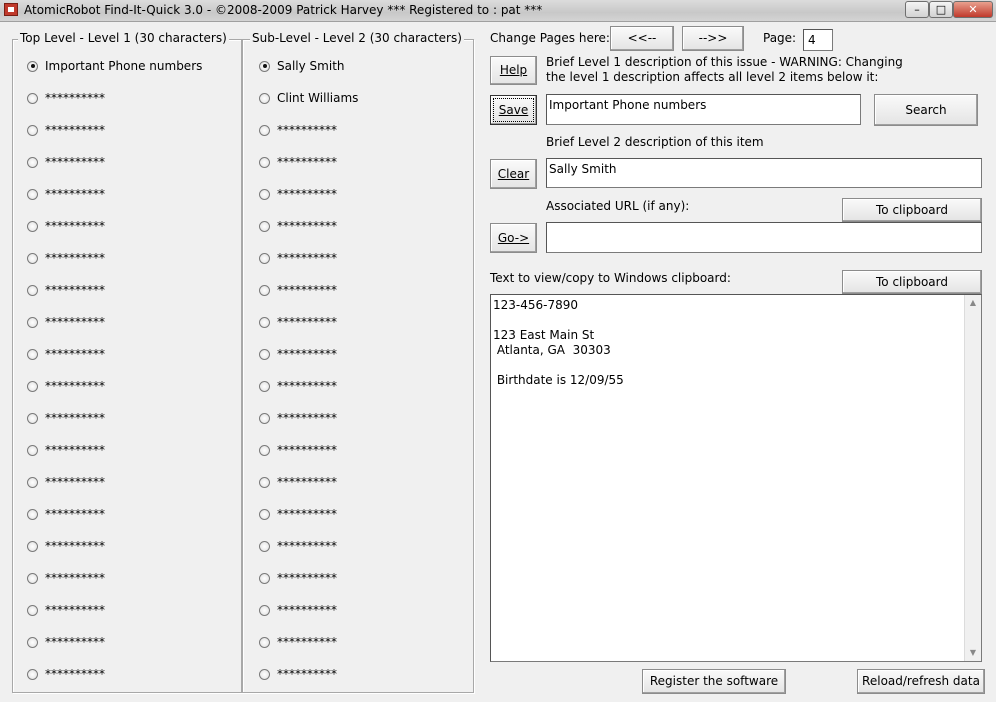  Describe the element at coordinates (714, 681) in the screenshot. I see `register-button: Register the software` at that location.